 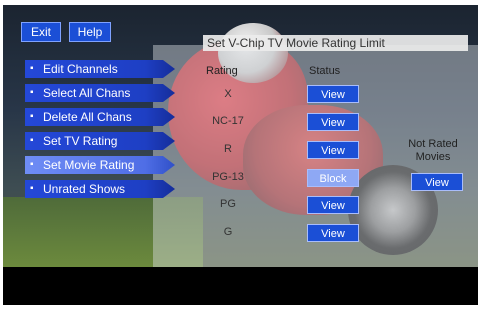 I want to click on status-button-r: View, so click(x=333, y=150).